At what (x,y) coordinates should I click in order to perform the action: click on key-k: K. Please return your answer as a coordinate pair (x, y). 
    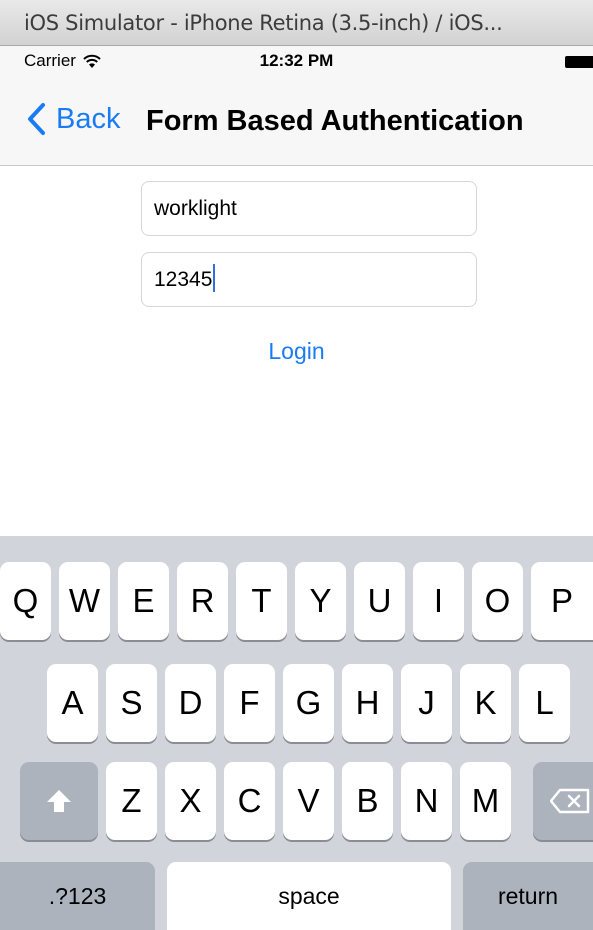
    Looking at the image, I should click on (485, 703).